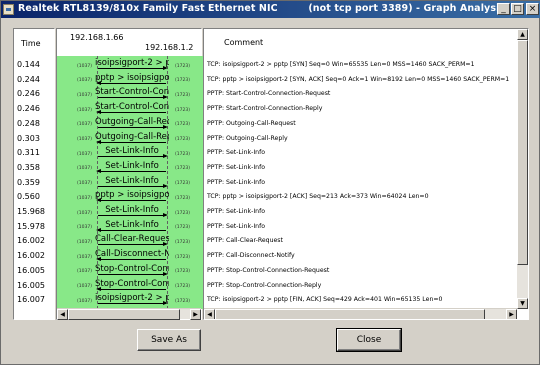 The image size is (540, 365). I want to click on graph-hscrollbar: ◀ ▶, so click(129, 314).